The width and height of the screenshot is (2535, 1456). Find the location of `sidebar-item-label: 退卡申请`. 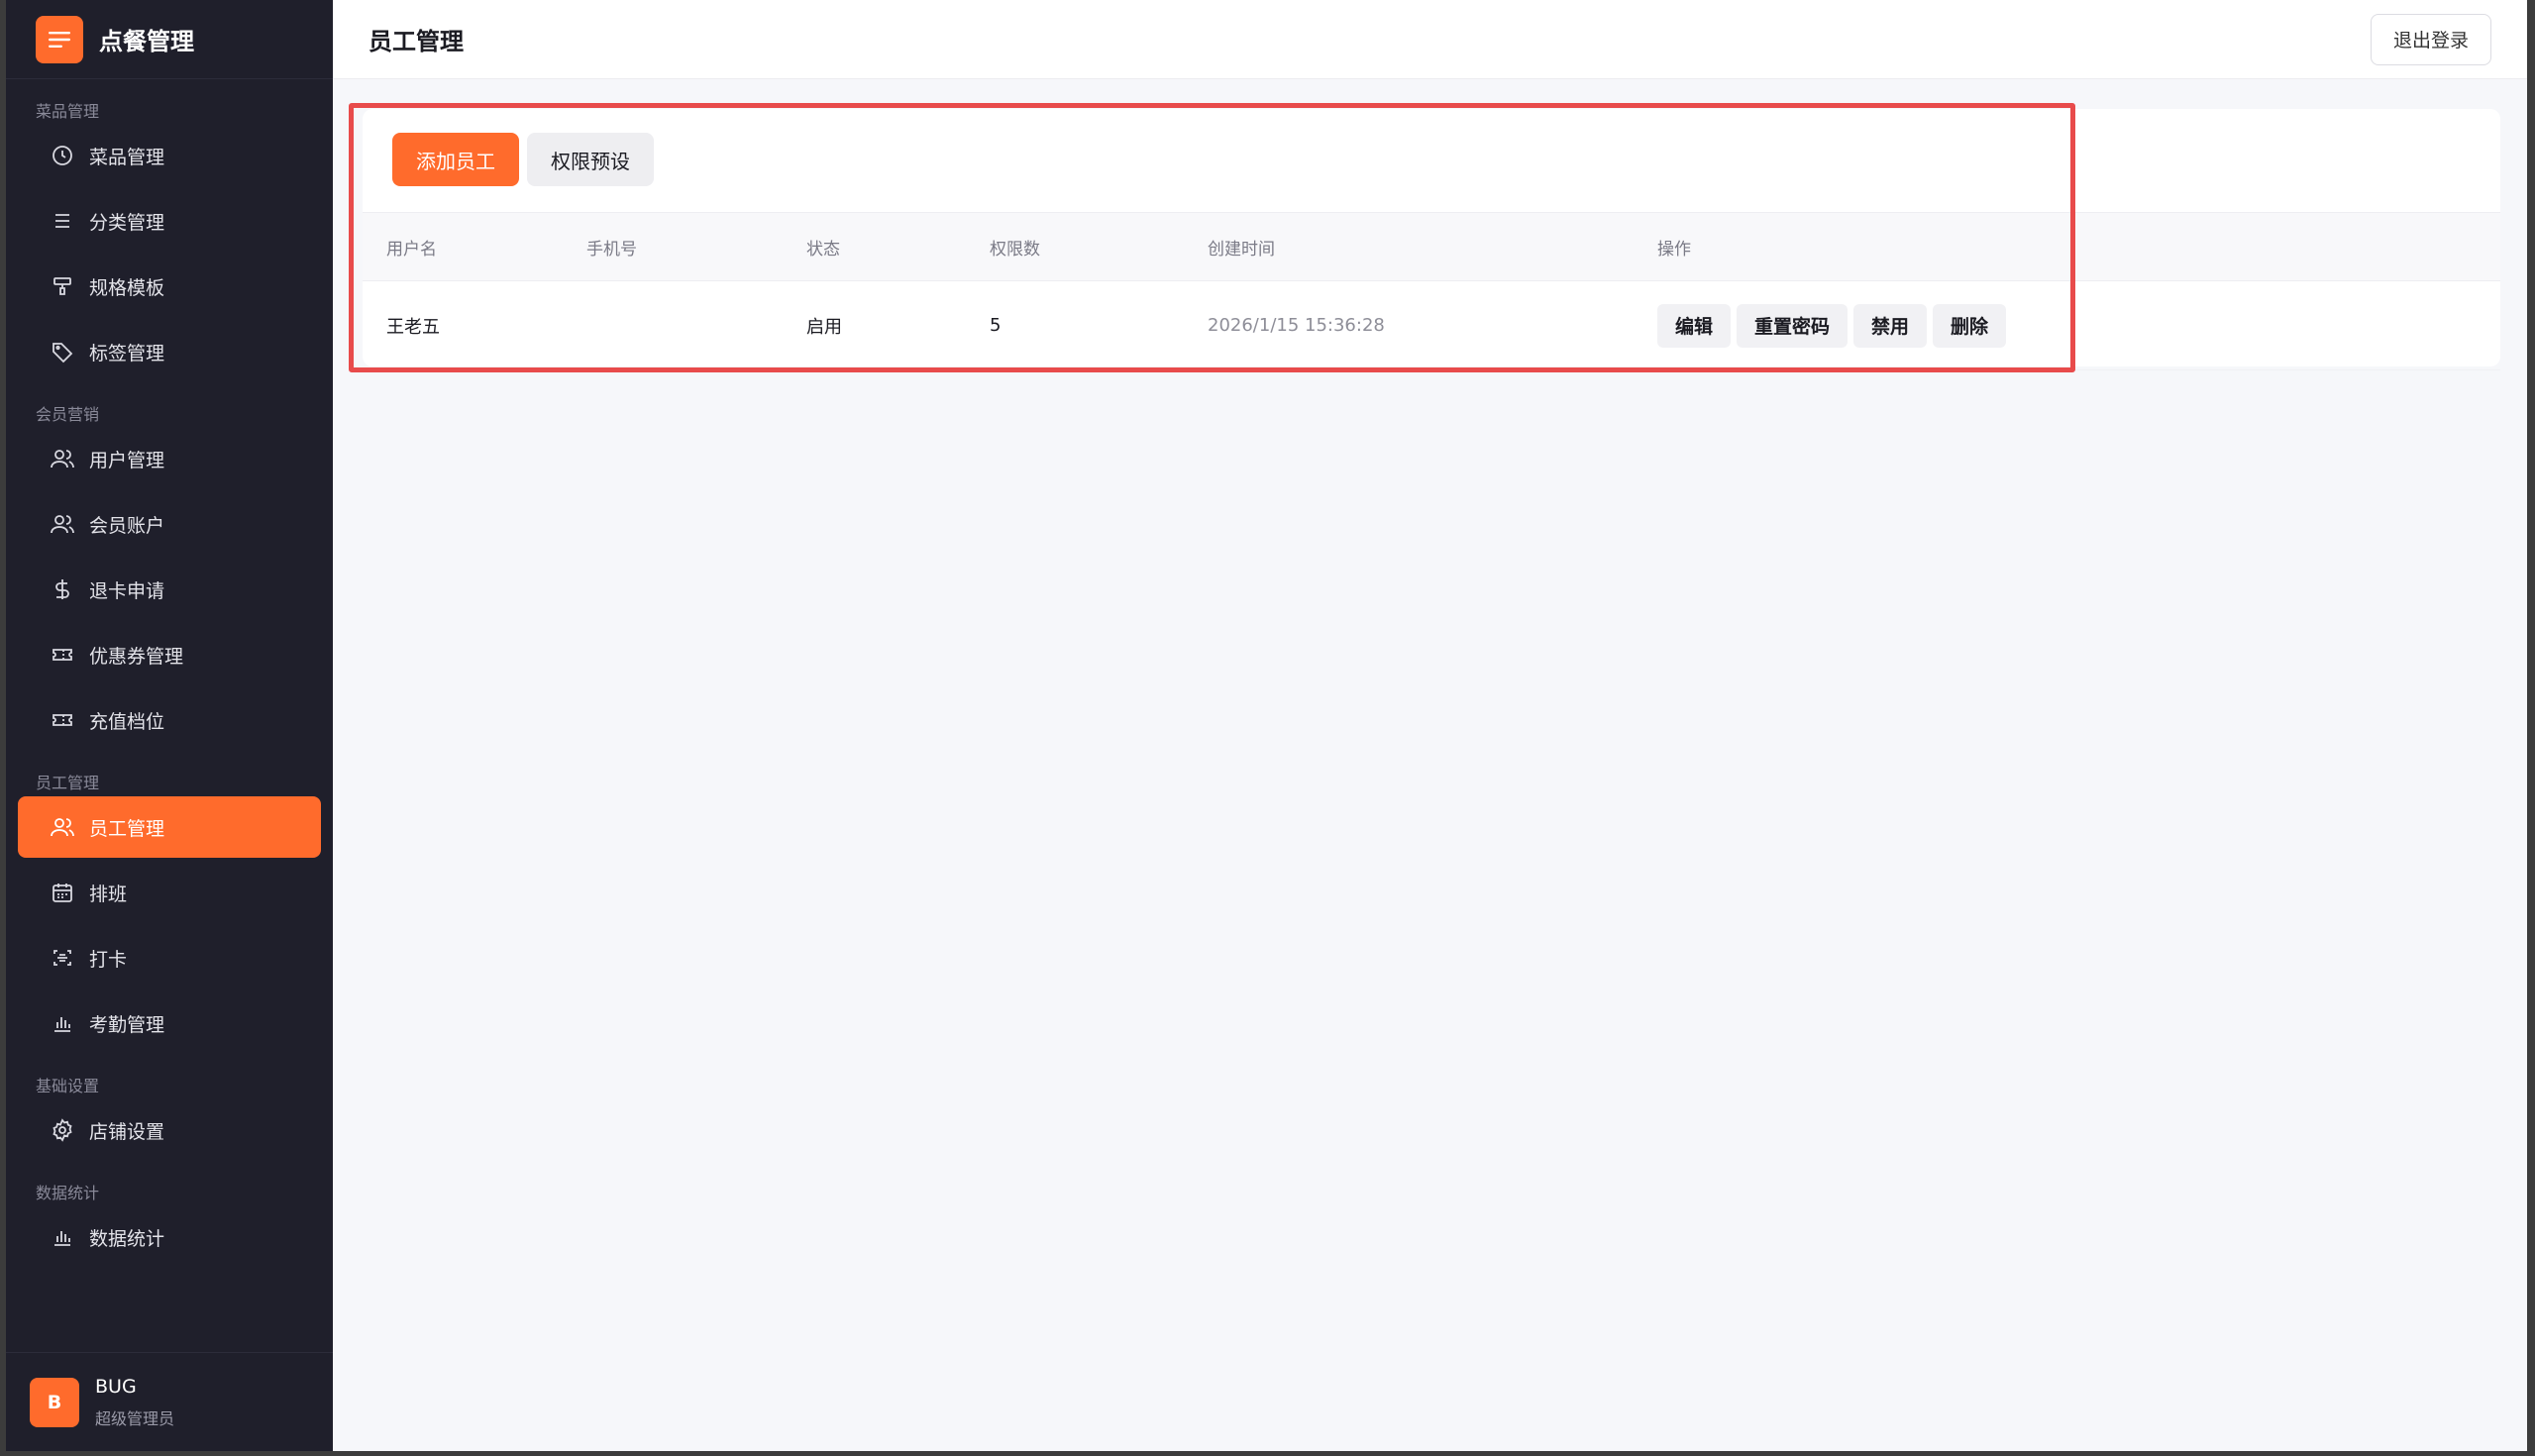

sidebar-item-label: 退卡申请 is located at coordinates (127, 590).